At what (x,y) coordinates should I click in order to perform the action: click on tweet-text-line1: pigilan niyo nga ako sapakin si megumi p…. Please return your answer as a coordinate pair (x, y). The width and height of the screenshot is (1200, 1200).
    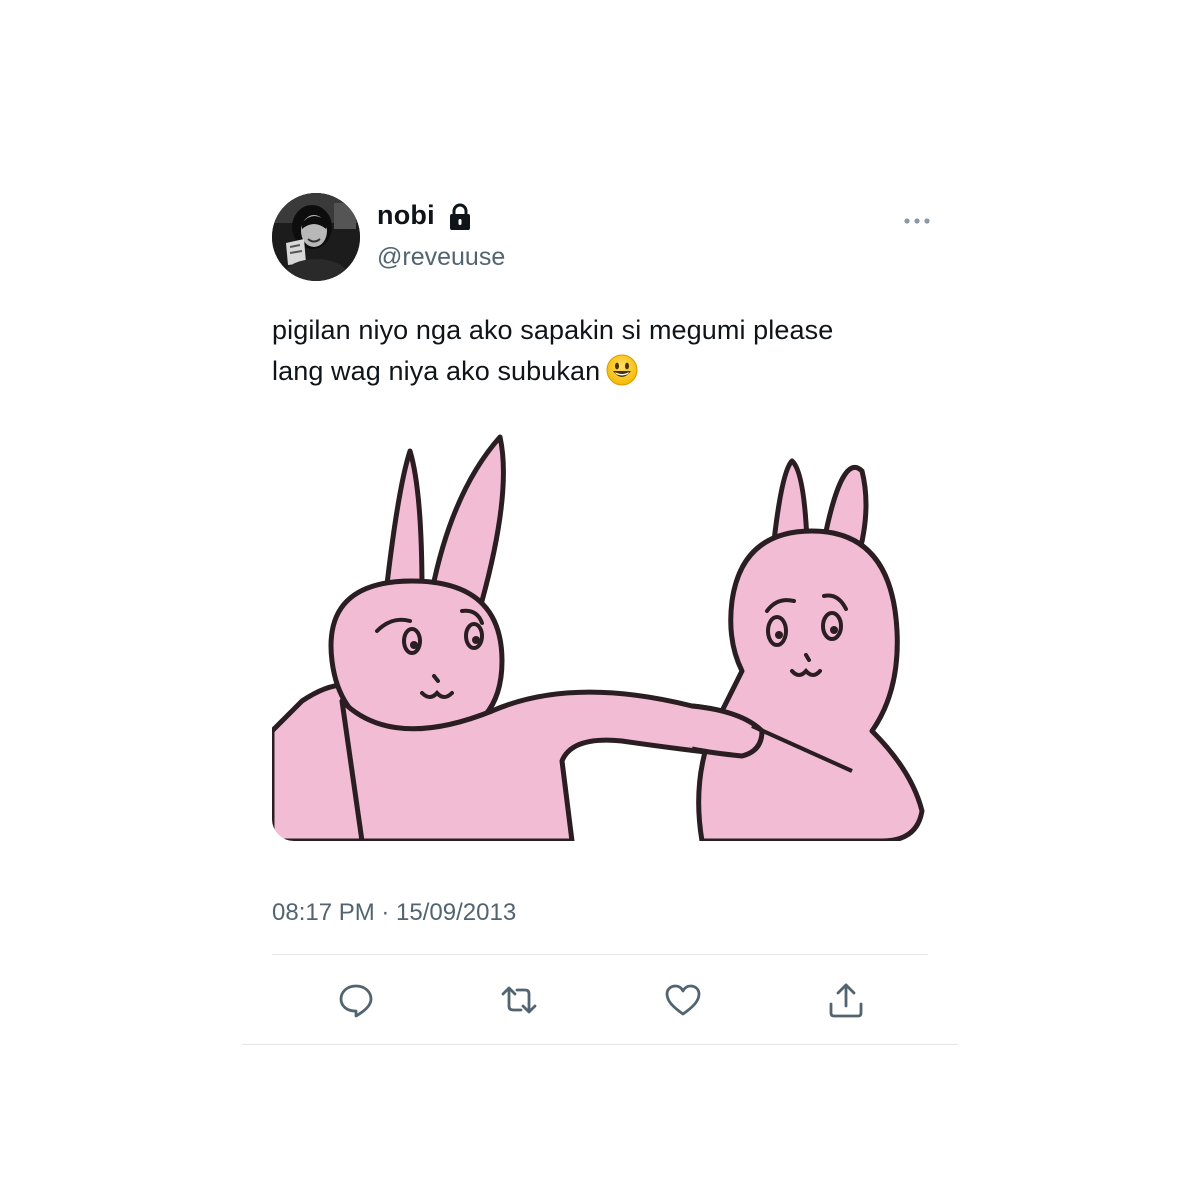
    Looking at the image, I should click on (553, 330).